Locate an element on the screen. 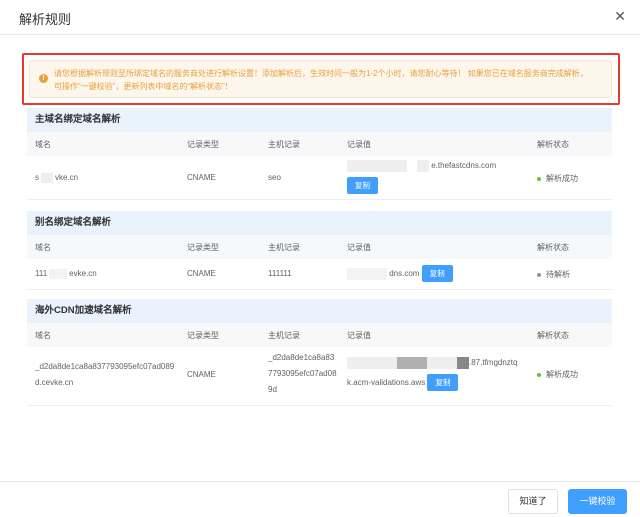 This screenshot has height=517, width=640. dialog-footer: 知道了 一键校验 is located at coordinates (320, 499).